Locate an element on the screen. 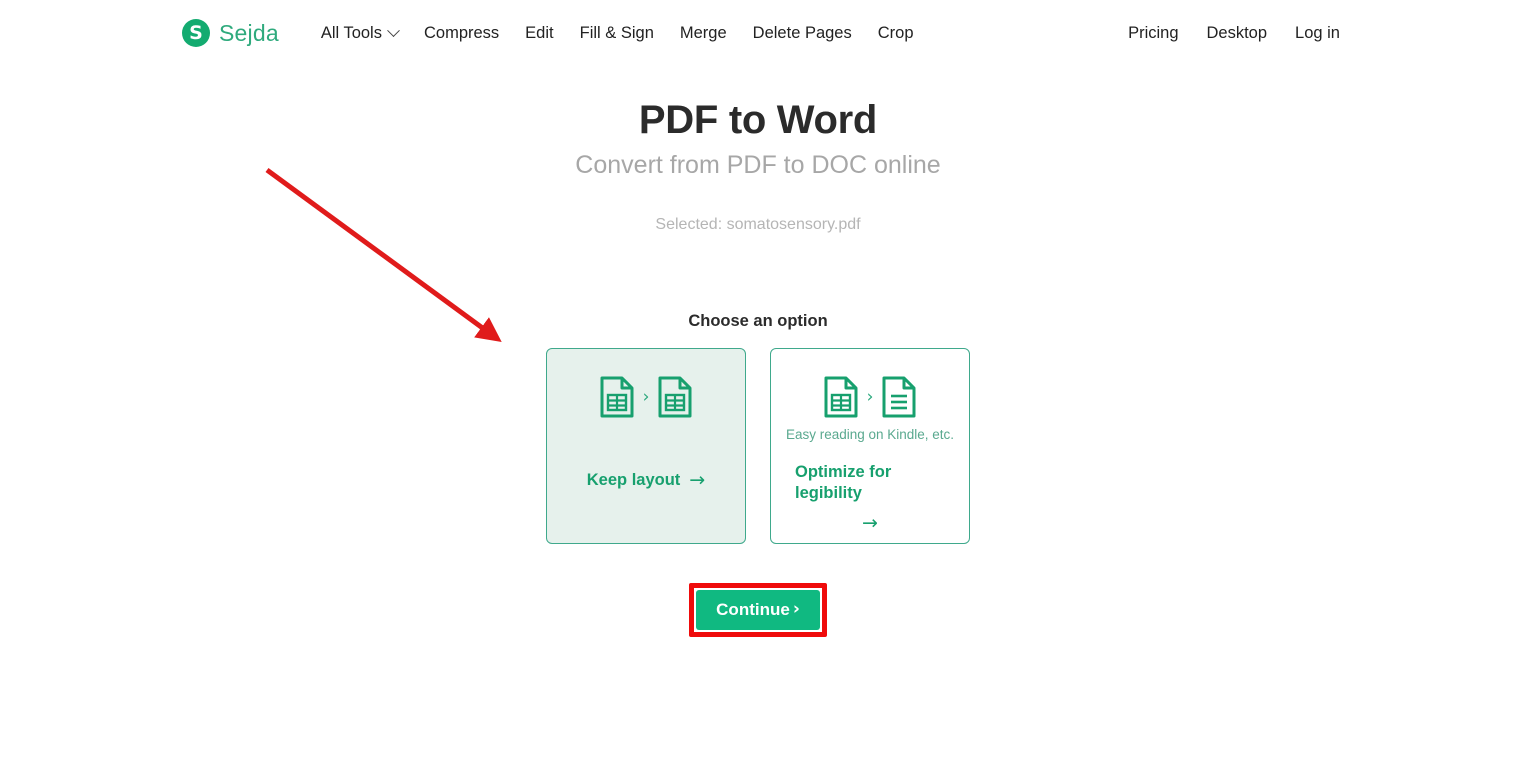  page-title: PDF to Word is located at coordinates (758, 120).